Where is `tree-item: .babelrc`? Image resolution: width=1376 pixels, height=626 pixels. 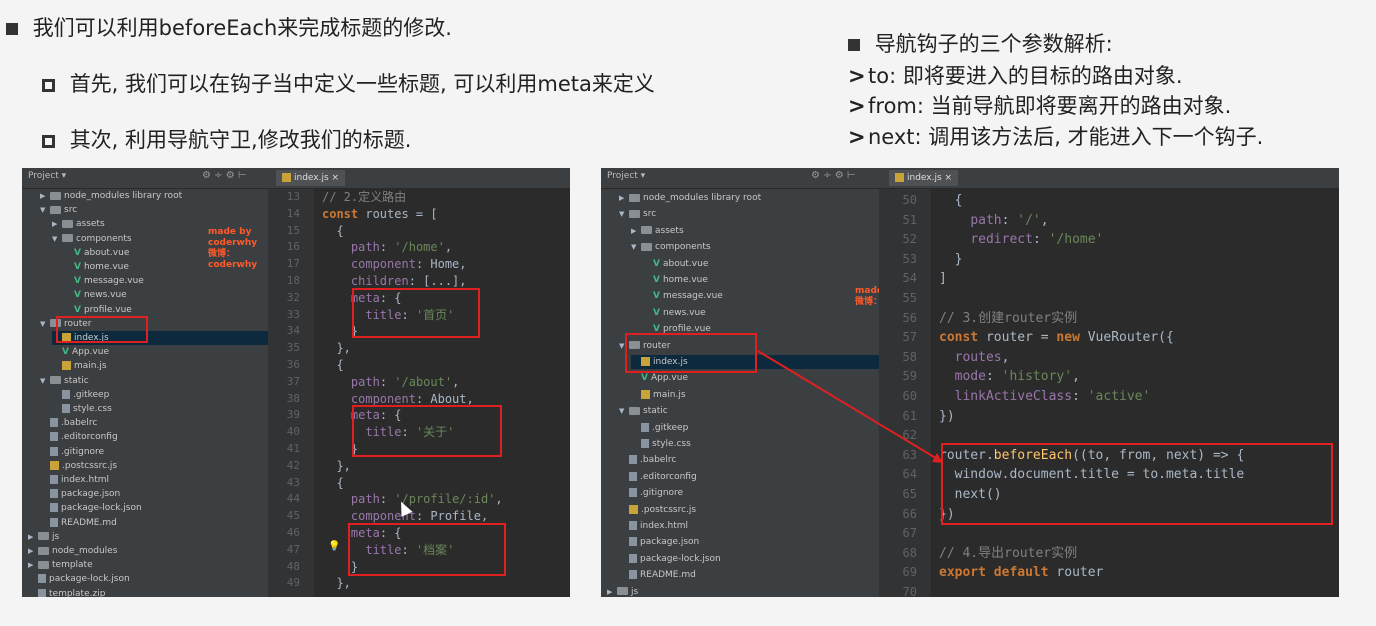
tree-item: .babelrc is located at coordinates (68, 423).